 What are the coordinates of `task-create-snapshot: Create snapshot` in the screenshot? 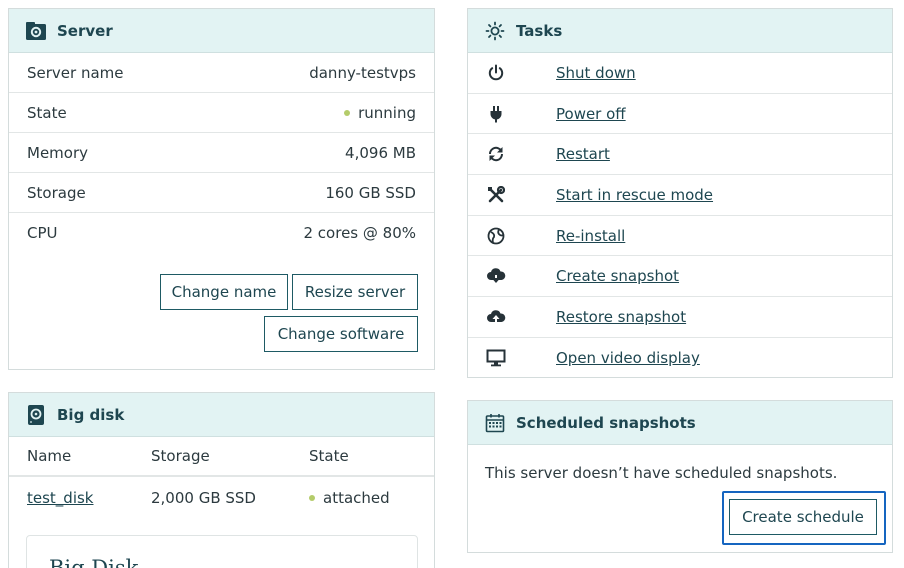 It's located at (680, 277).